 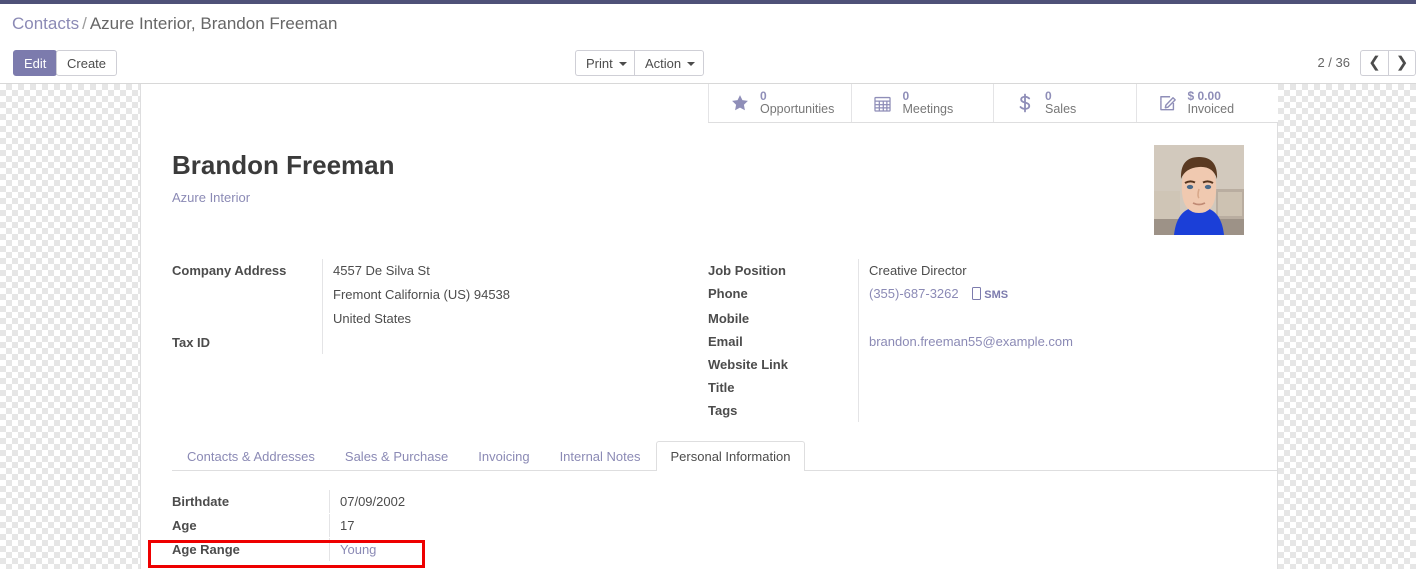 I want to click on field-value-job-position: Creative Director, so click(x=1053, y=270).